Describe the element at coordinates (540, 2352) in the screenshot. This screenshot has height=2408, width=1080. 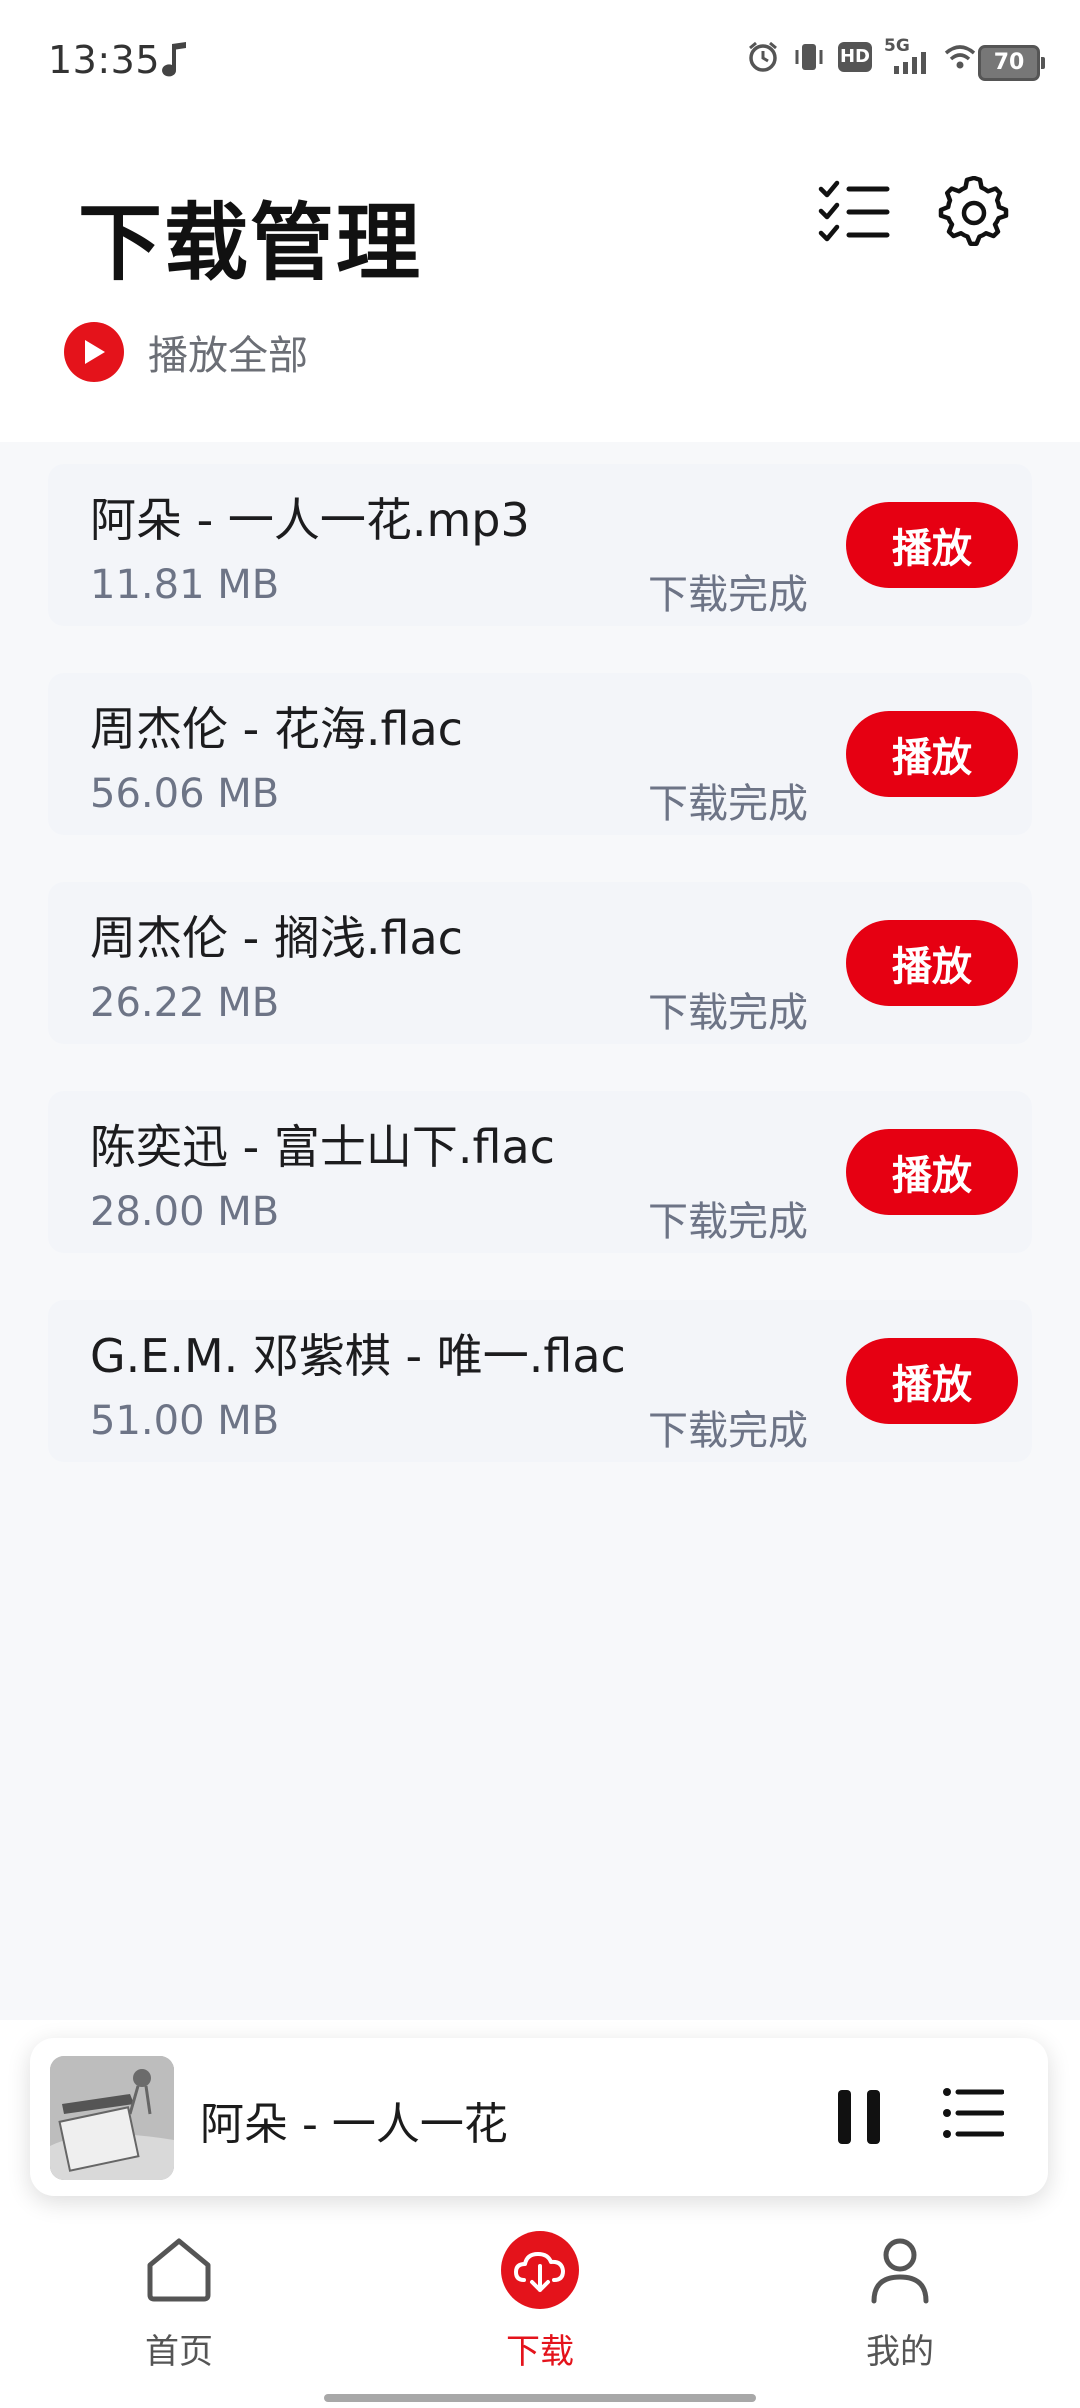
I see `tab-label: 下载` at that location.